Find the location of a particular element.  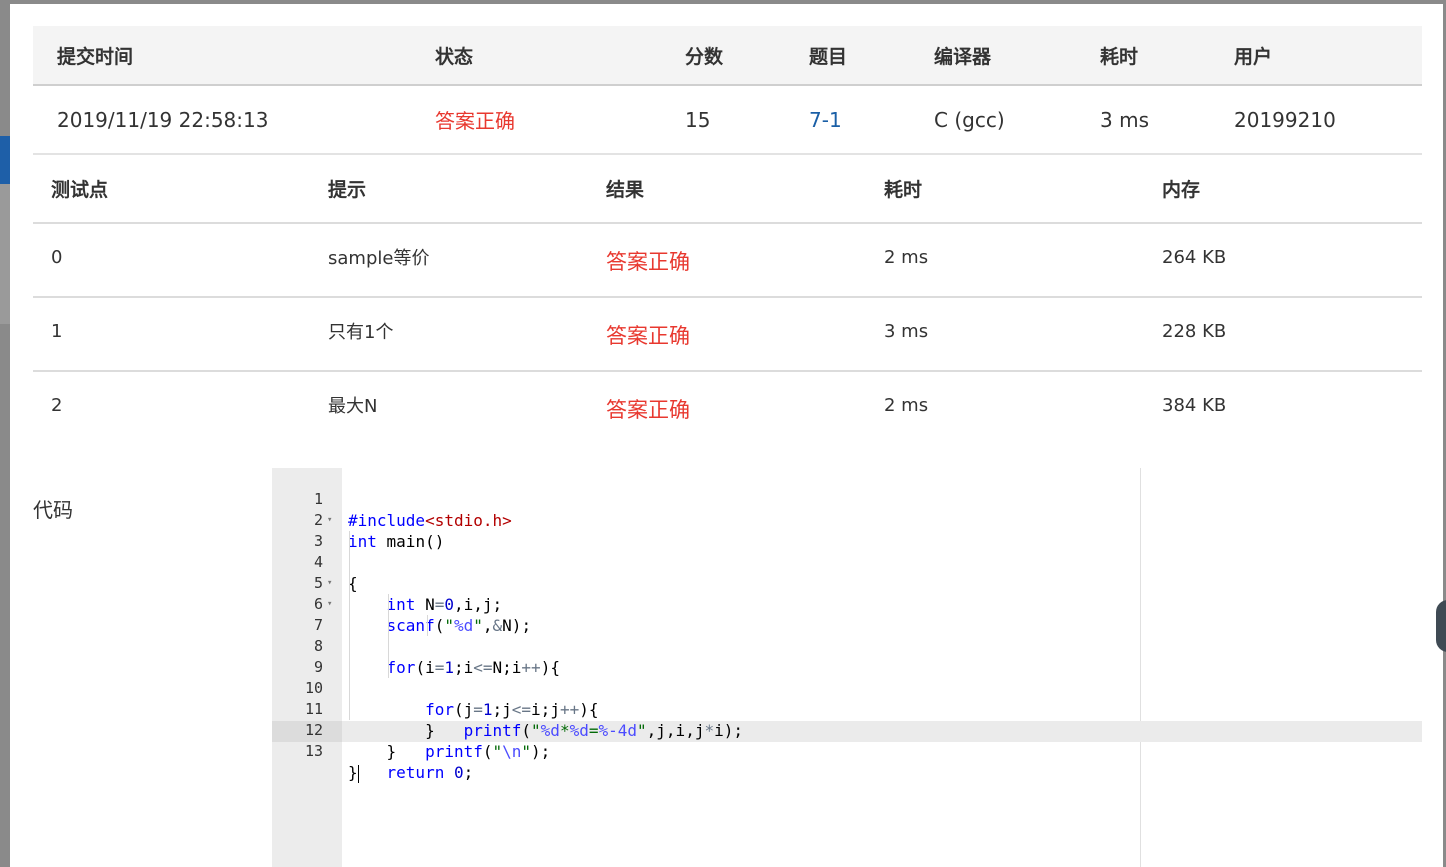

testcase-memory: 384 KB is located at coordinates (1194, 405).